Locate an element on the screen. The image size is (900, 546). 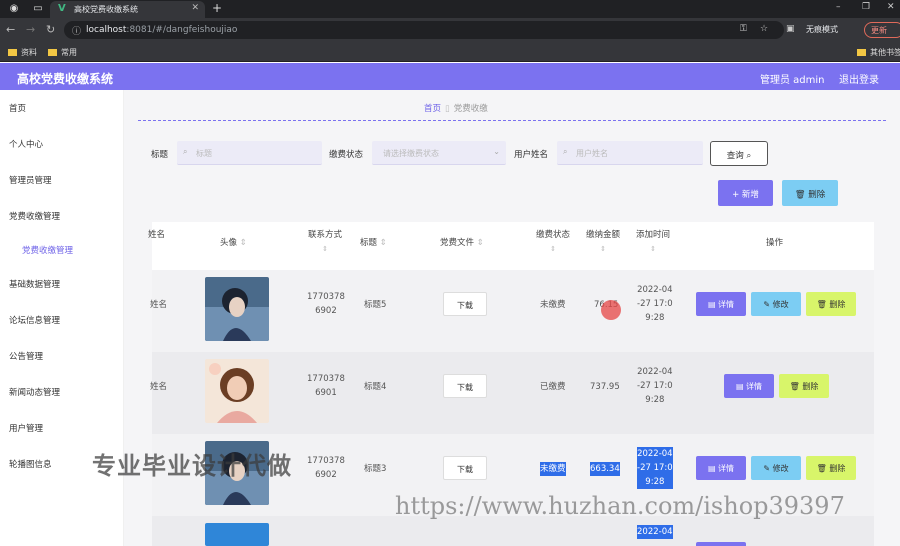
bulk-delete-button: 🗑 删除 is located at coordinates (810, 193).